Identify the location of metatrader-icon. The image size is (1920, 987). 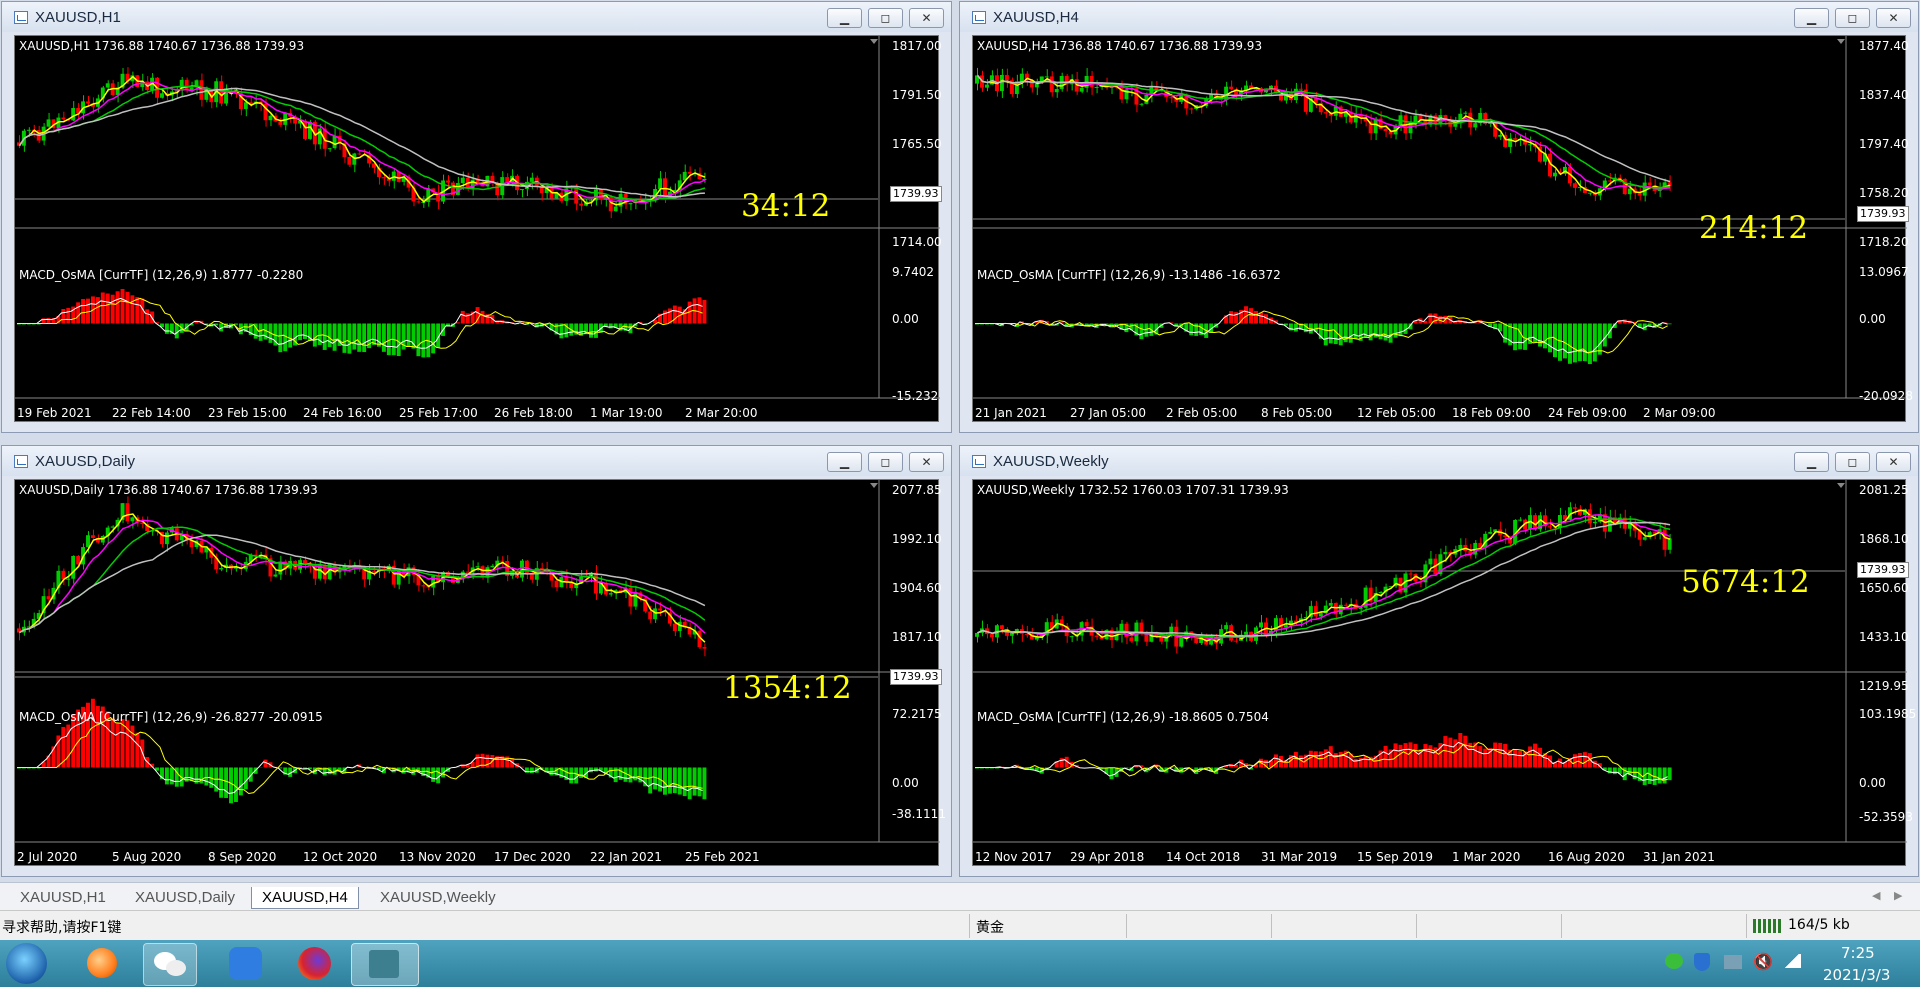
(385, 964).